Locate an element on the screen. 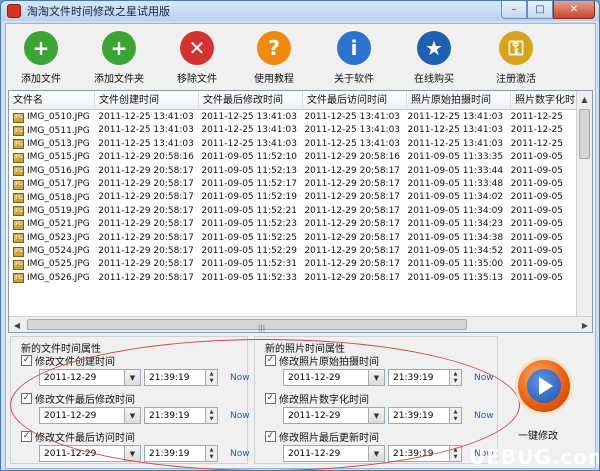 Image resolution: width=600 pixels, height=471 pixels. scroll-right-icon: ▶ is located at coordinates (584, 324).